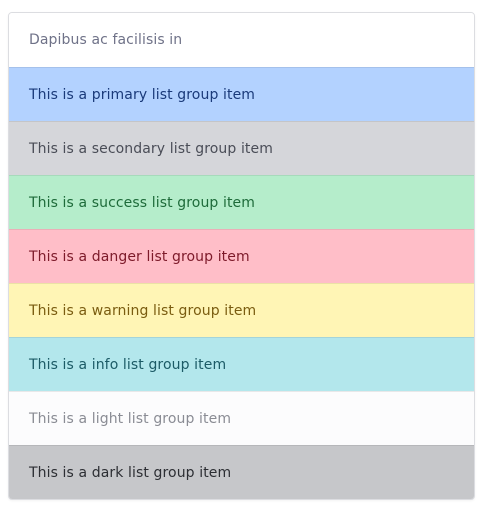 This screenshot has height=513, width=483. I want to click on list-item-label: Dapibus ac facilisis in, so click(106, 40).